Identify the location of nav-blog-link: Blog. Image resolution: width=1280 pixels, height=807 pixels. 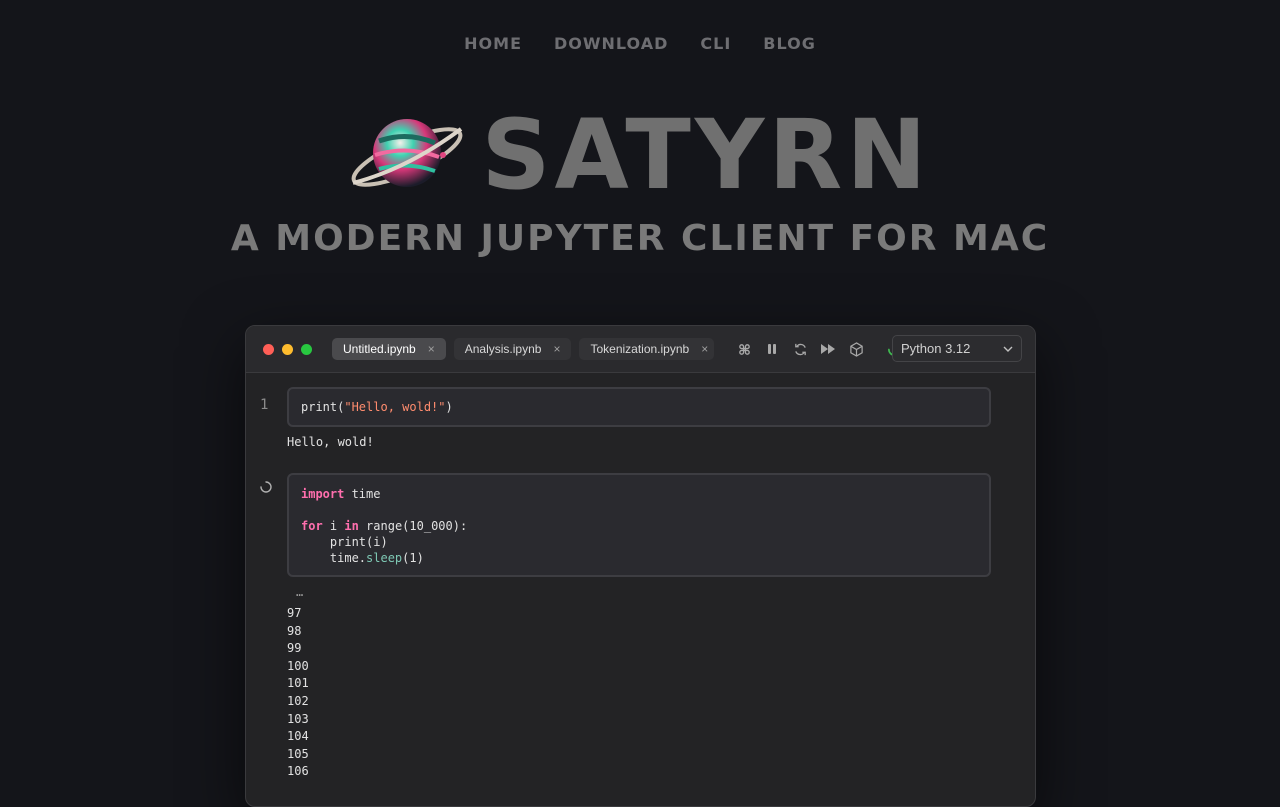
(789, 43).